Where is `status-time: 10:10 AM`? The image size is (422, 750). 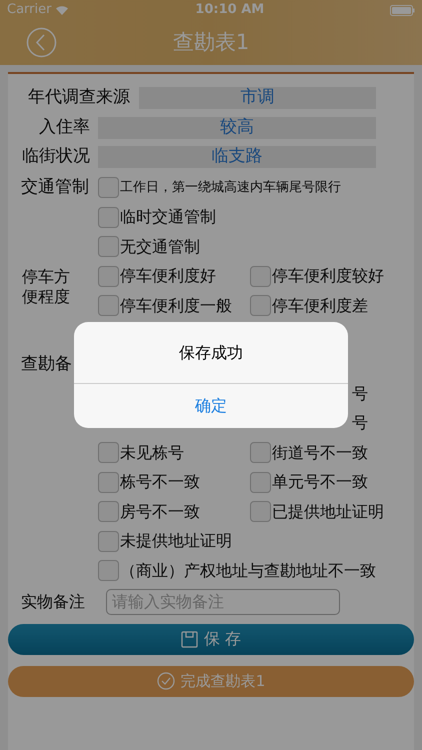 status-time: 10:10 AM is located at coordinates (229, 10).